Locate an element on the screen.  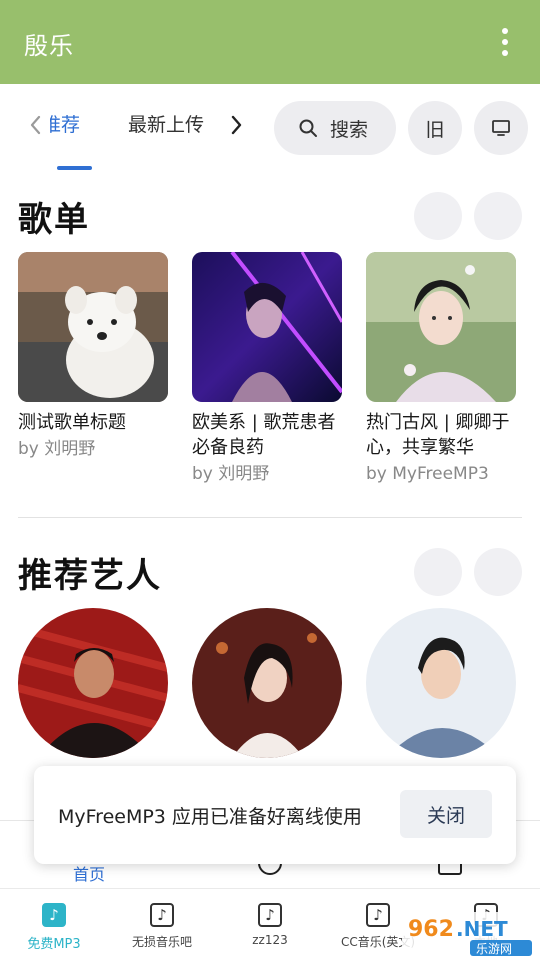
search-icon is located at coordinates (308, 128).